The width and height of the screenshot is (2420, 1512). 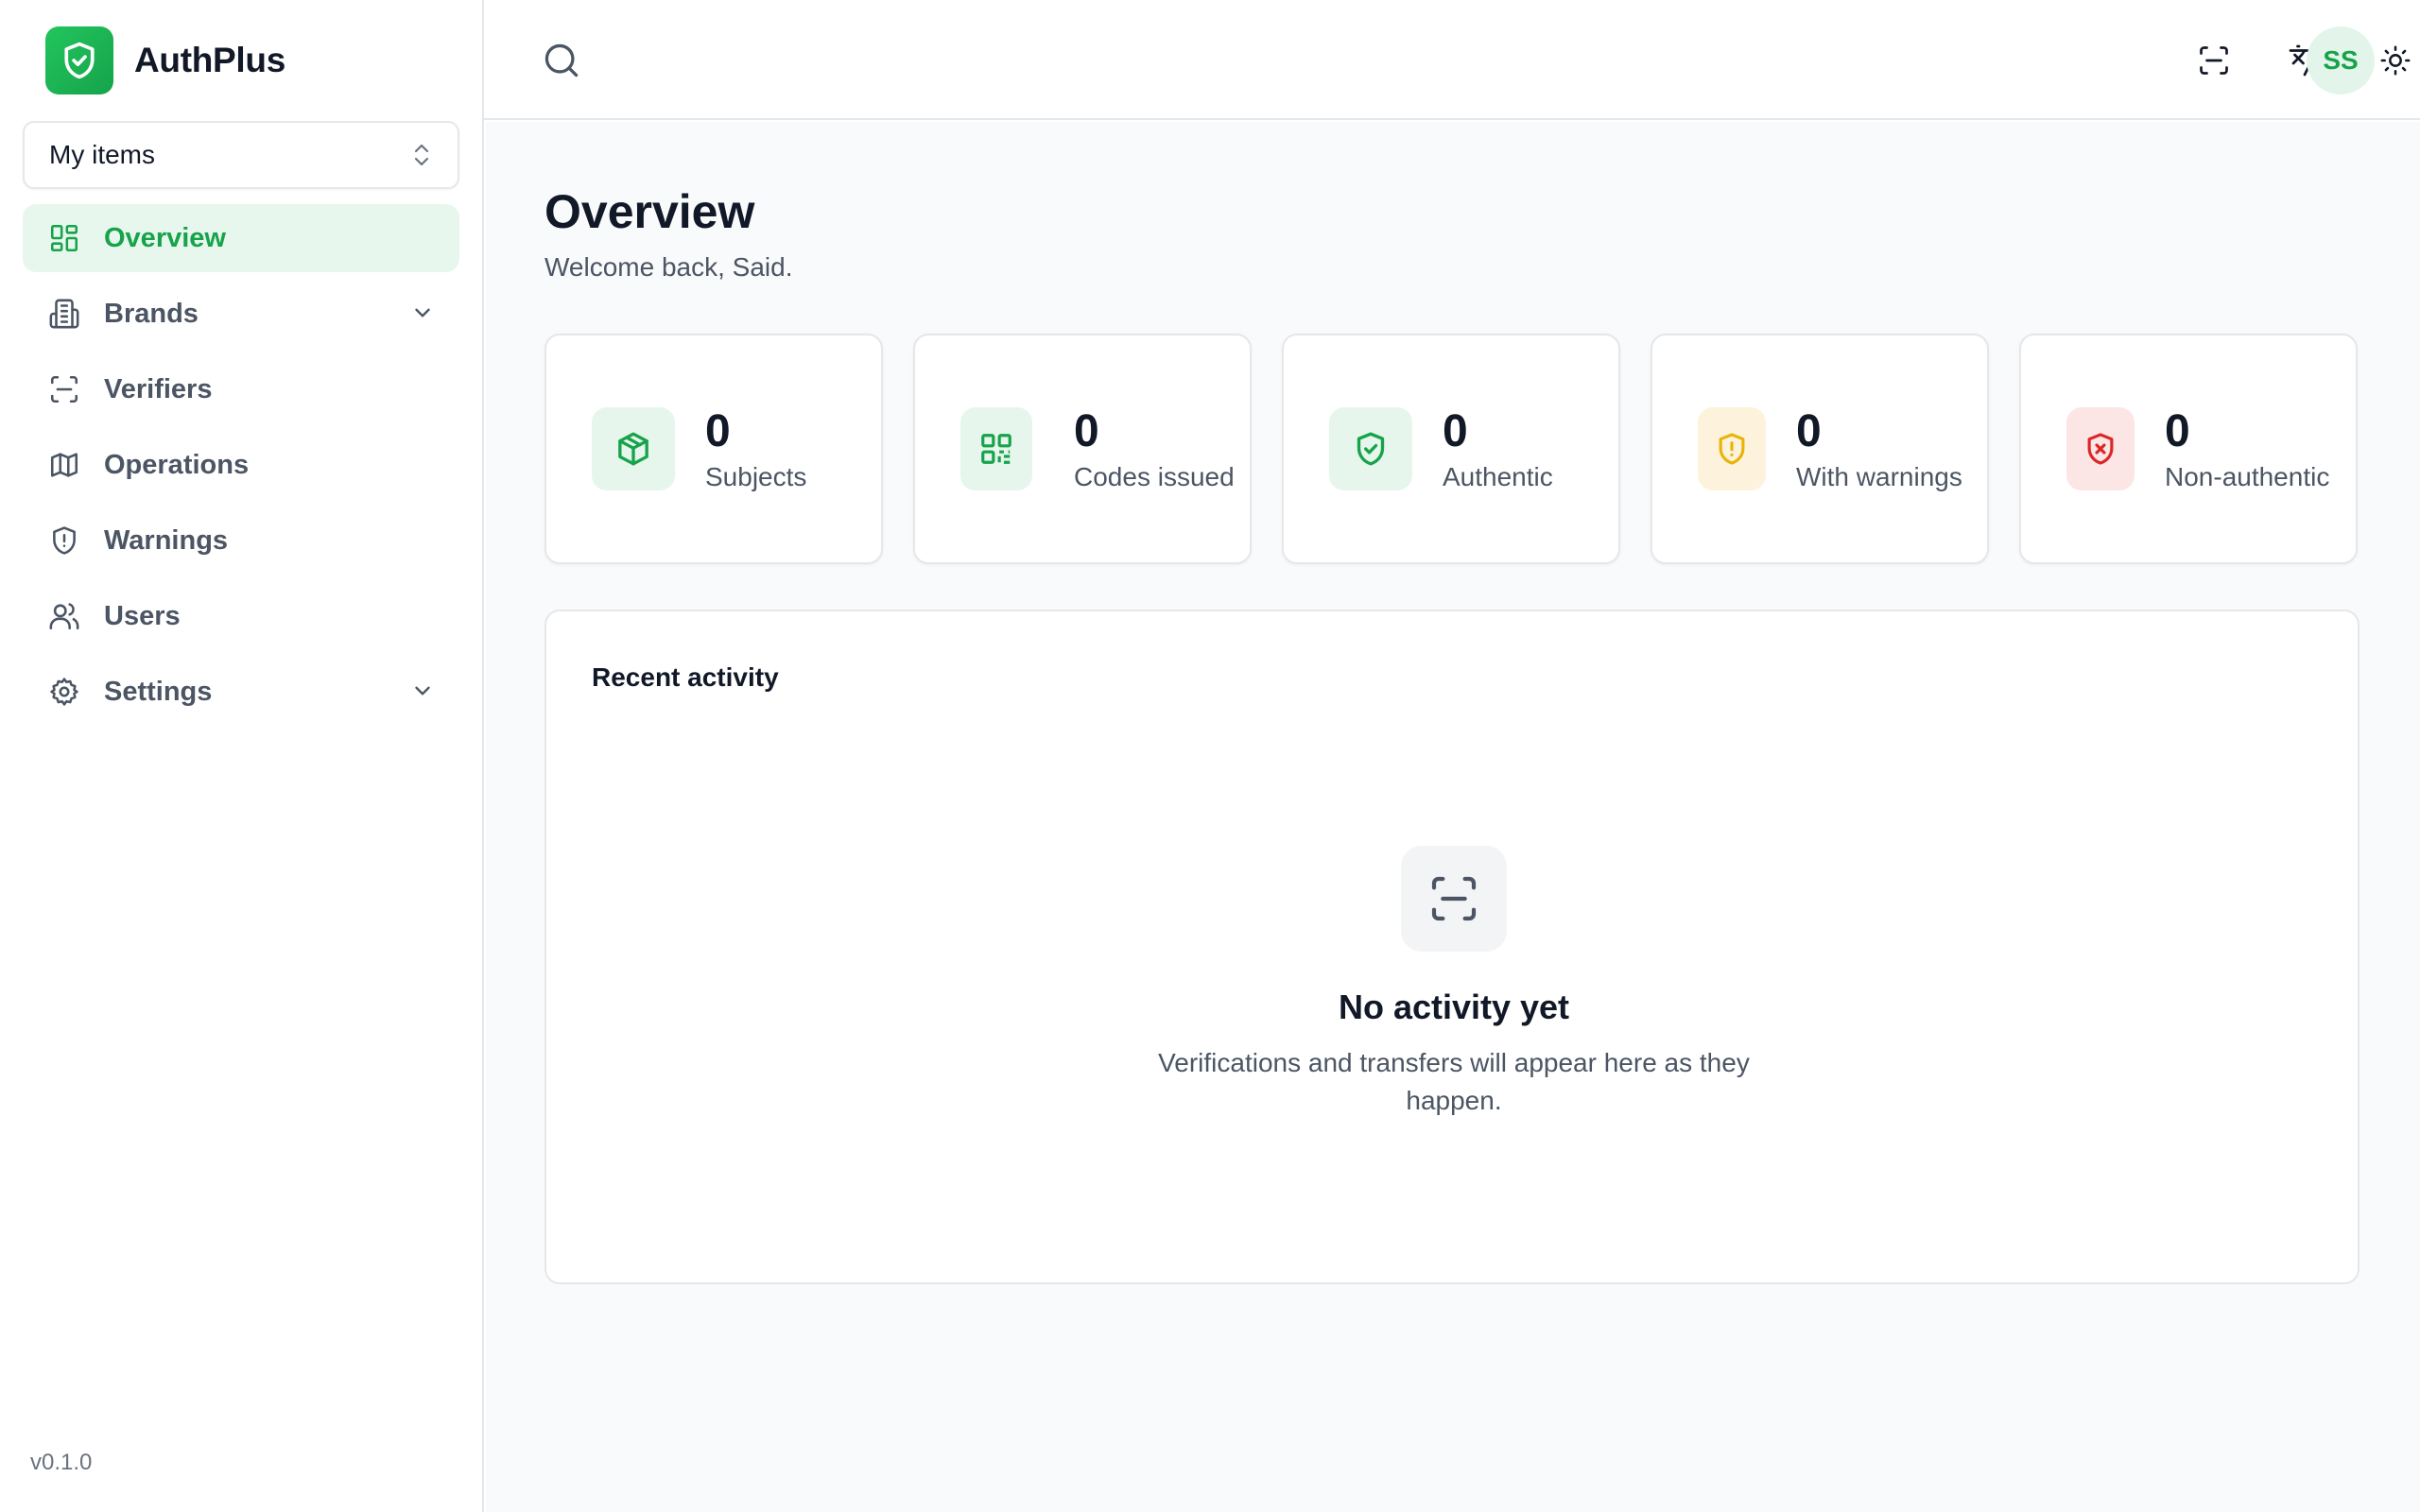 I want to click on scan-button, so click(x=2213, y=60).